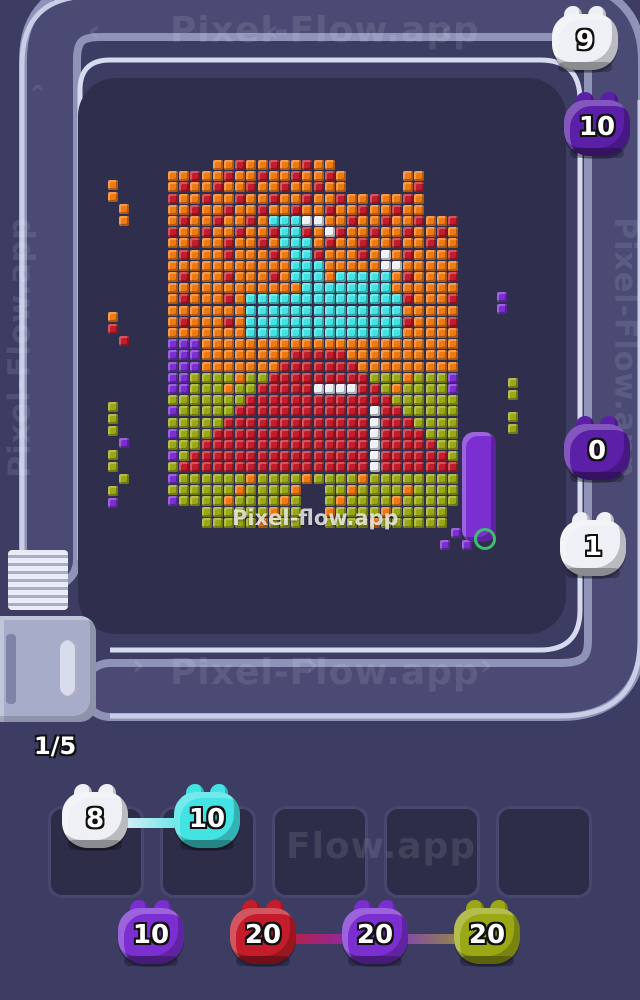 The height and width of the screenshot is (1000, 640). What do you see at coordinates (544, 852) in the screenshot?
I see `holding-slot` at bounding box center [544, 852].